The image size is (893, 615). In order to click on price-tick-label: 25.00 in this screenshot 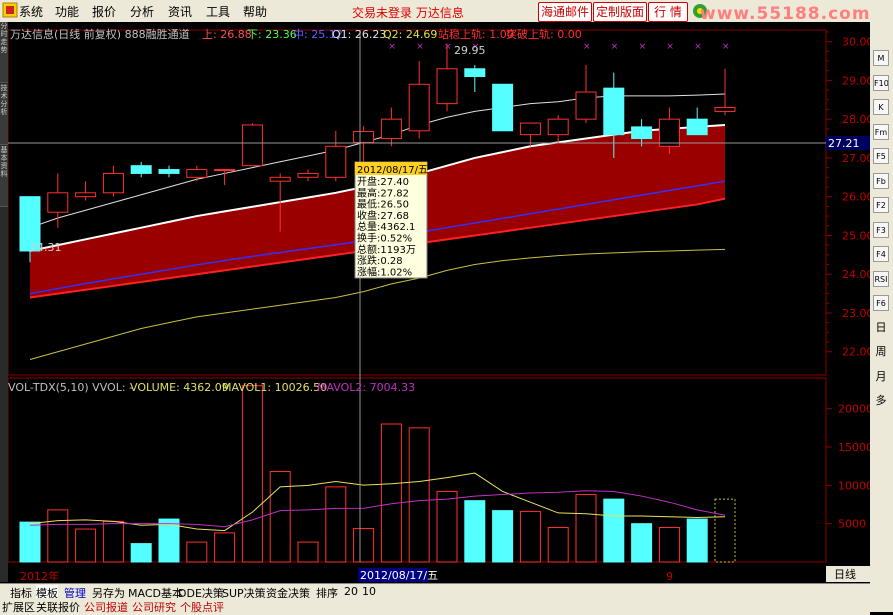, I will do `click(856, 235)`.